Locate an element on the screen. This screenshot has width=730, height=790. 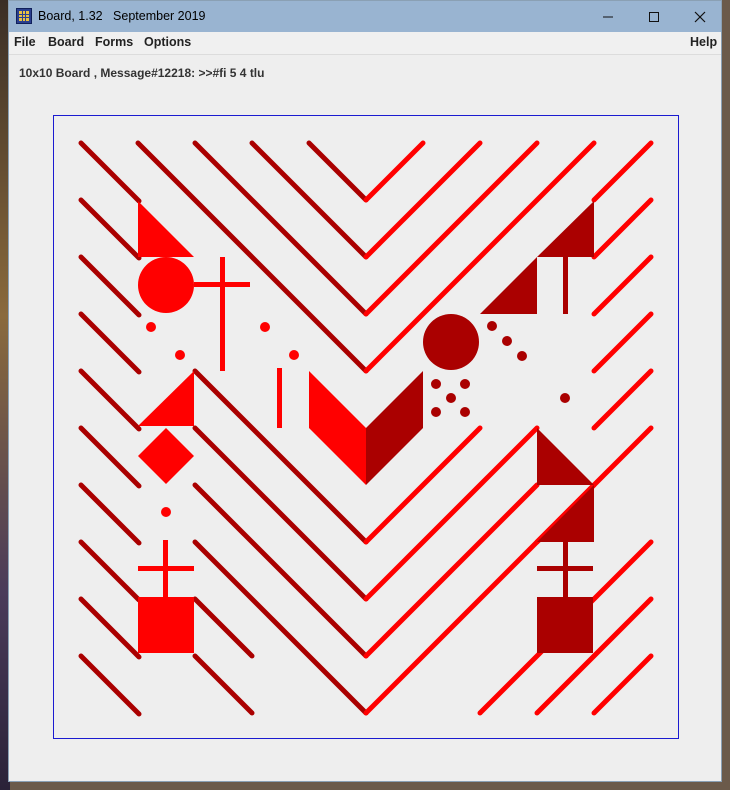
circle-shape is located at coordinates (166, 285).